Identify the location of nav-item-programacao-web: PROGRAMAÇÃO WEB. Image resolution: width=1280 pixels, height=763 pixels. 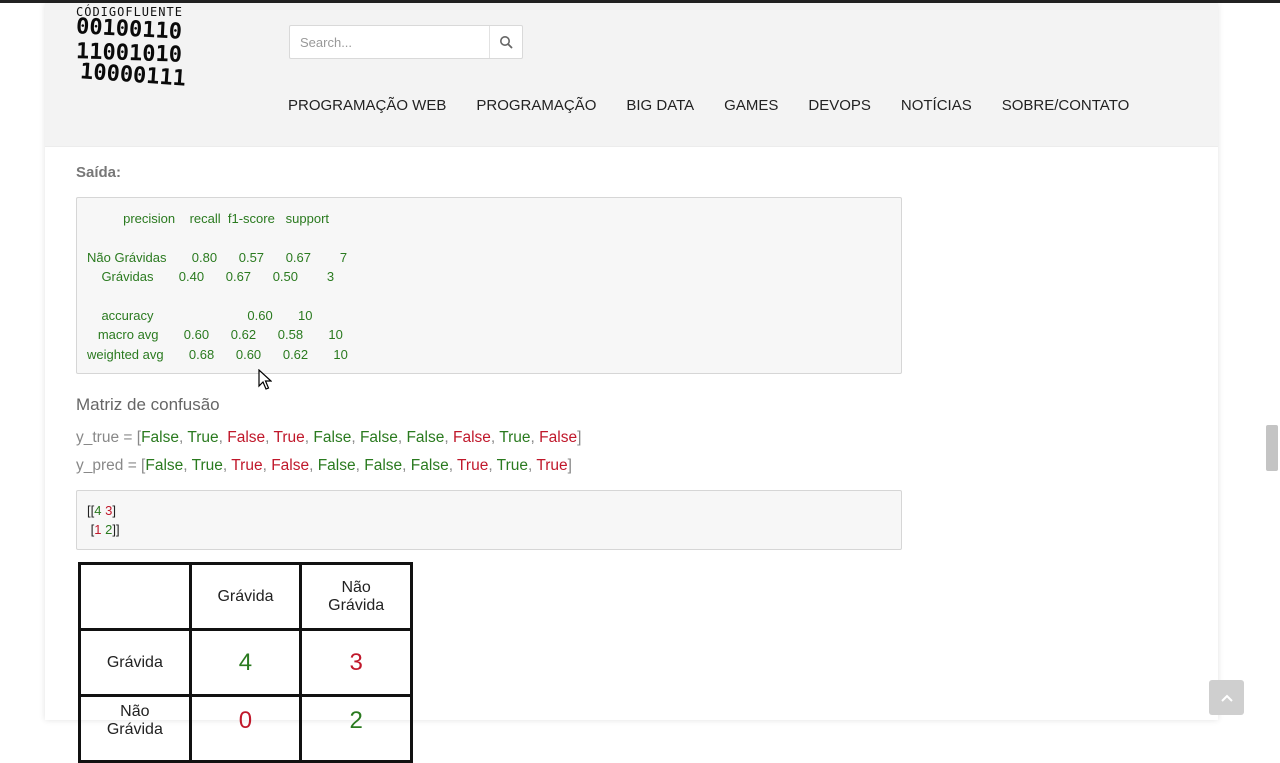
(367, 105).